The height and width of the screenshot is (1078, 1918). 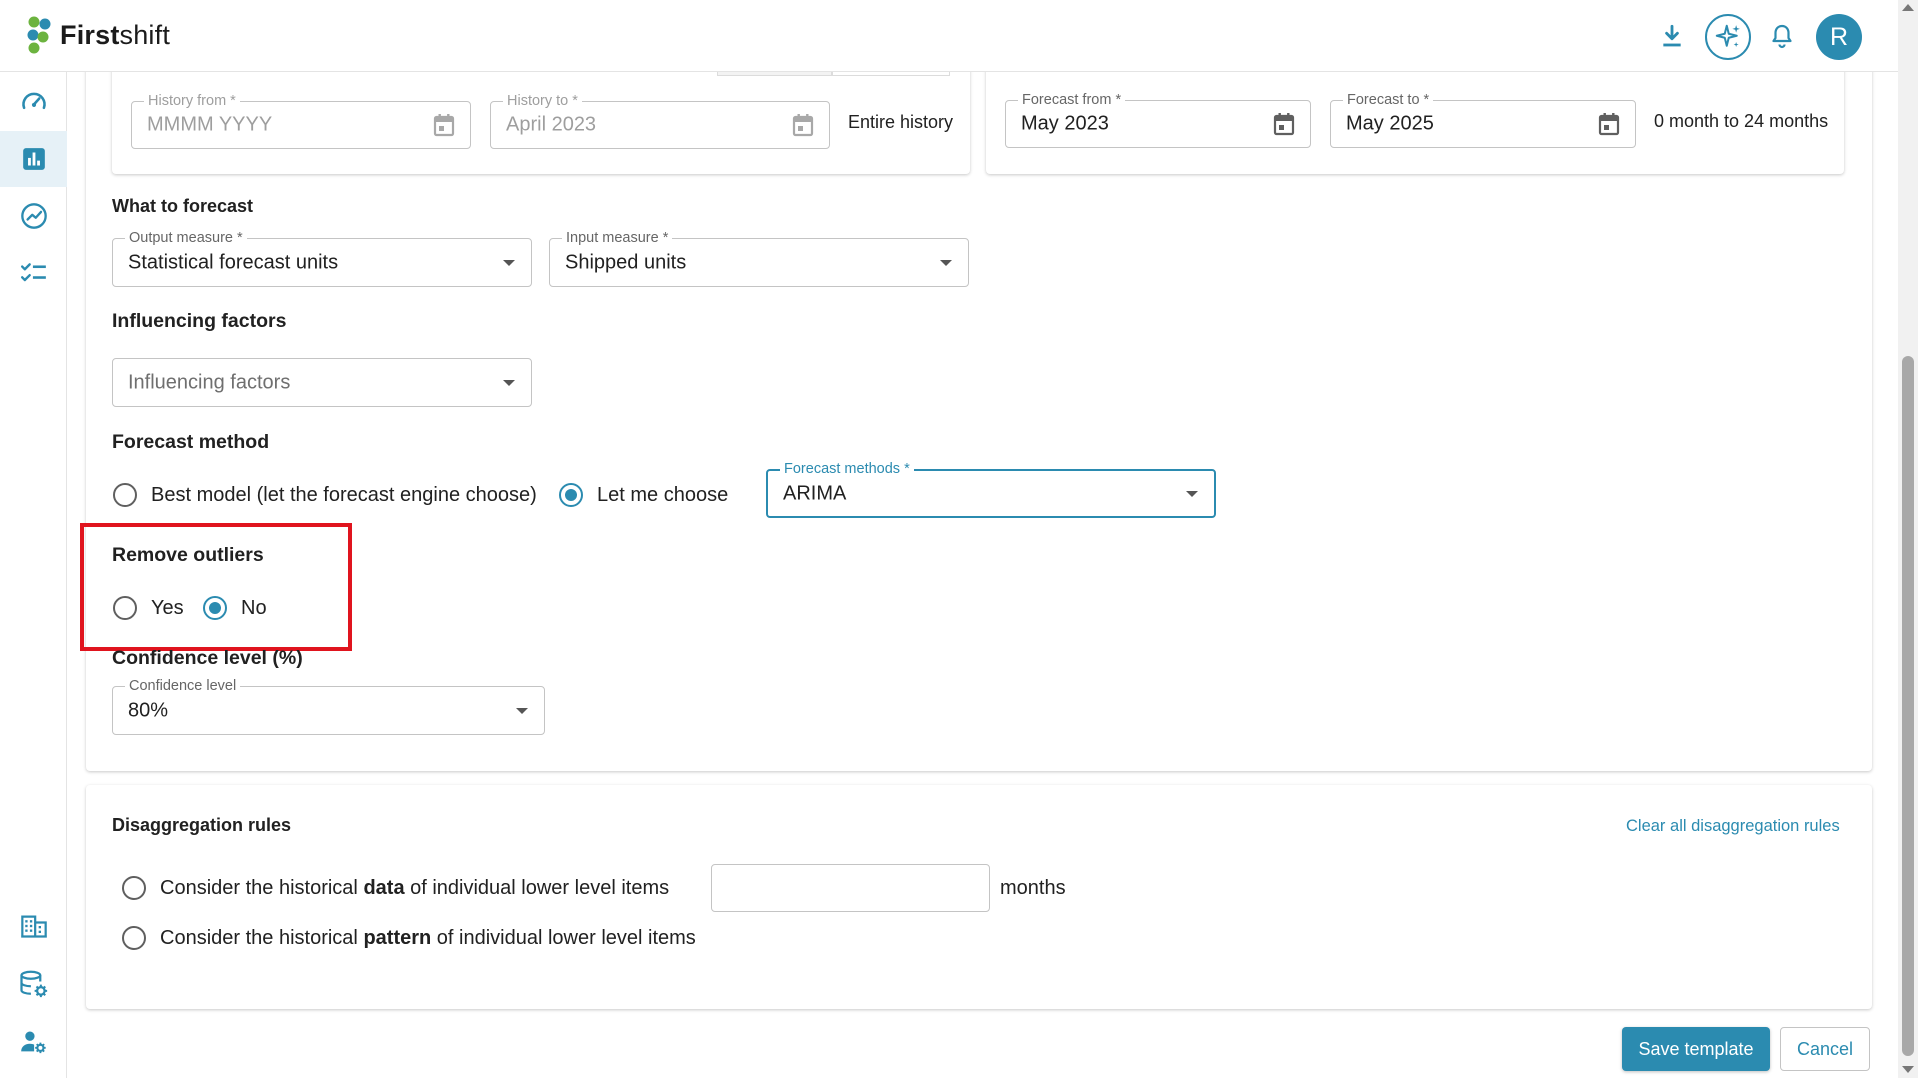 I want to click on forecast-from-label: Forecast from *, so click(x=1072, y=100).